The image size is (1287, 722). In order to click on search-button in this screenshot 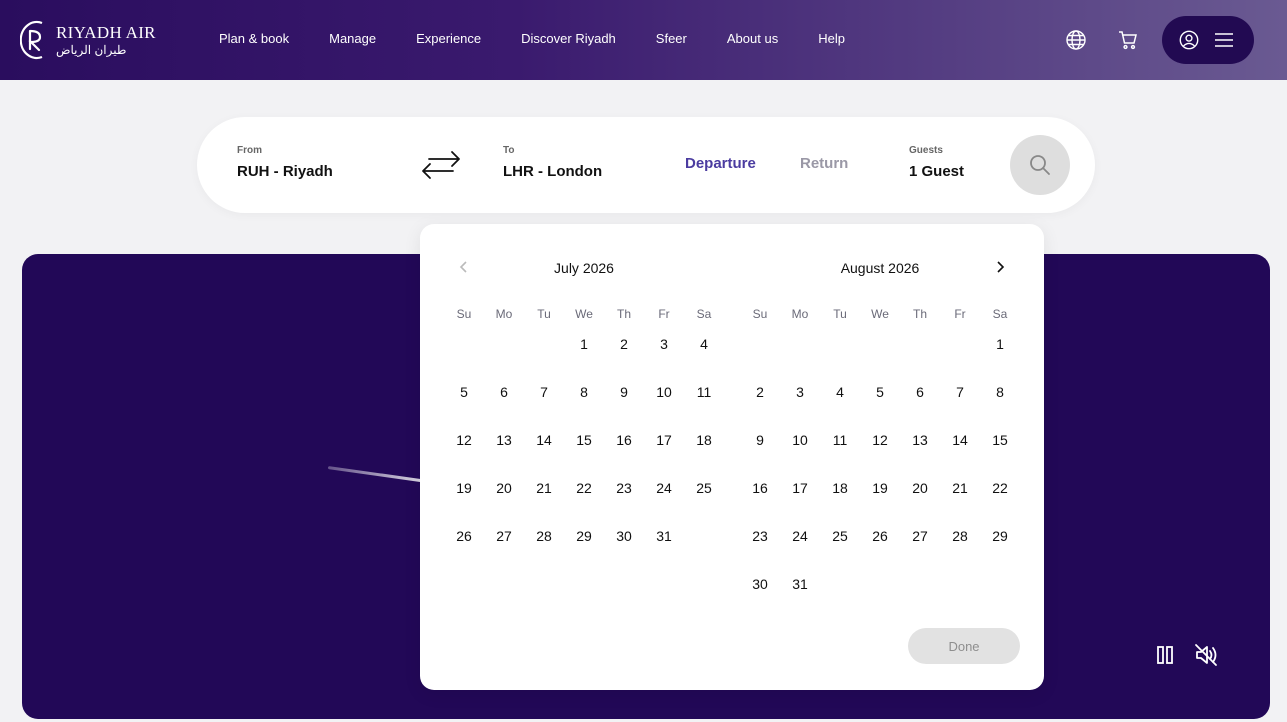, I will do `click(1040, 165)`.